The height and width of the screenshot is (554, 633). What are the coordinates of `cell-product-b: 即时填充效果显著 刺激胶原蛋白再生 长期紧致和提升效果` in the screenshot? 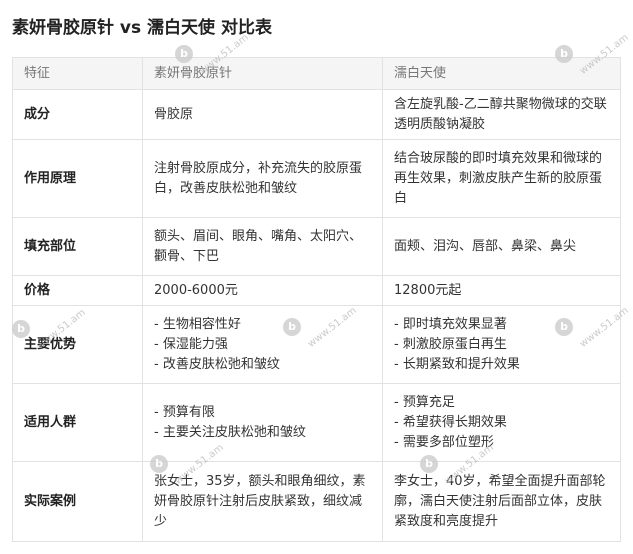 It's located at (501, 344).